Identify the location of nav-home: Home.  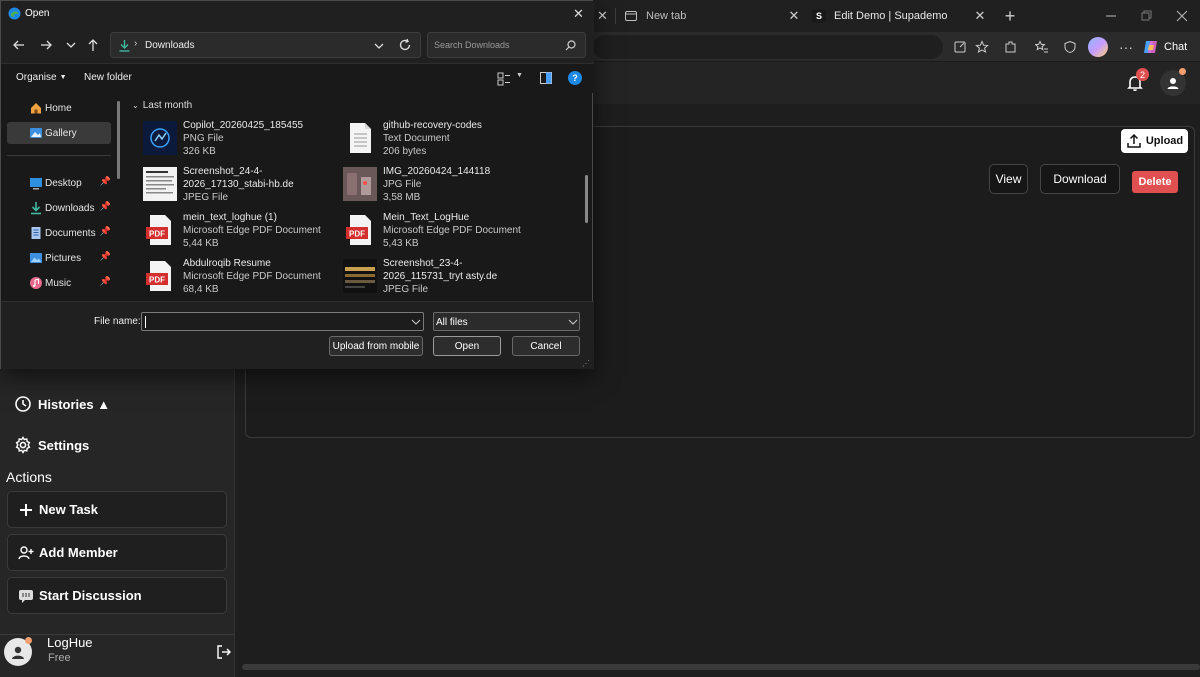
(59, 108).